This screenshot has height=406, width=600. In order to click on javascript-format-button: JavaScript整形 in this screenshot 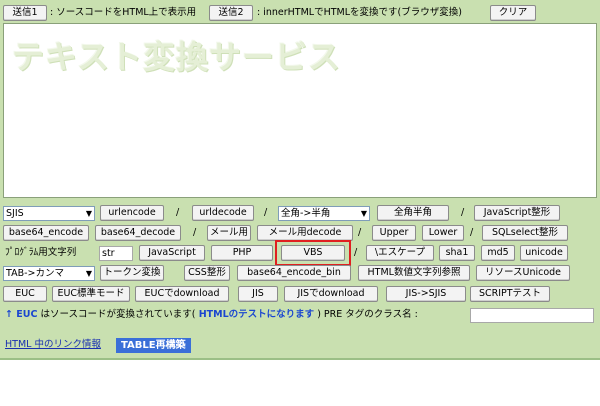, I will do `click(517, 213)`.